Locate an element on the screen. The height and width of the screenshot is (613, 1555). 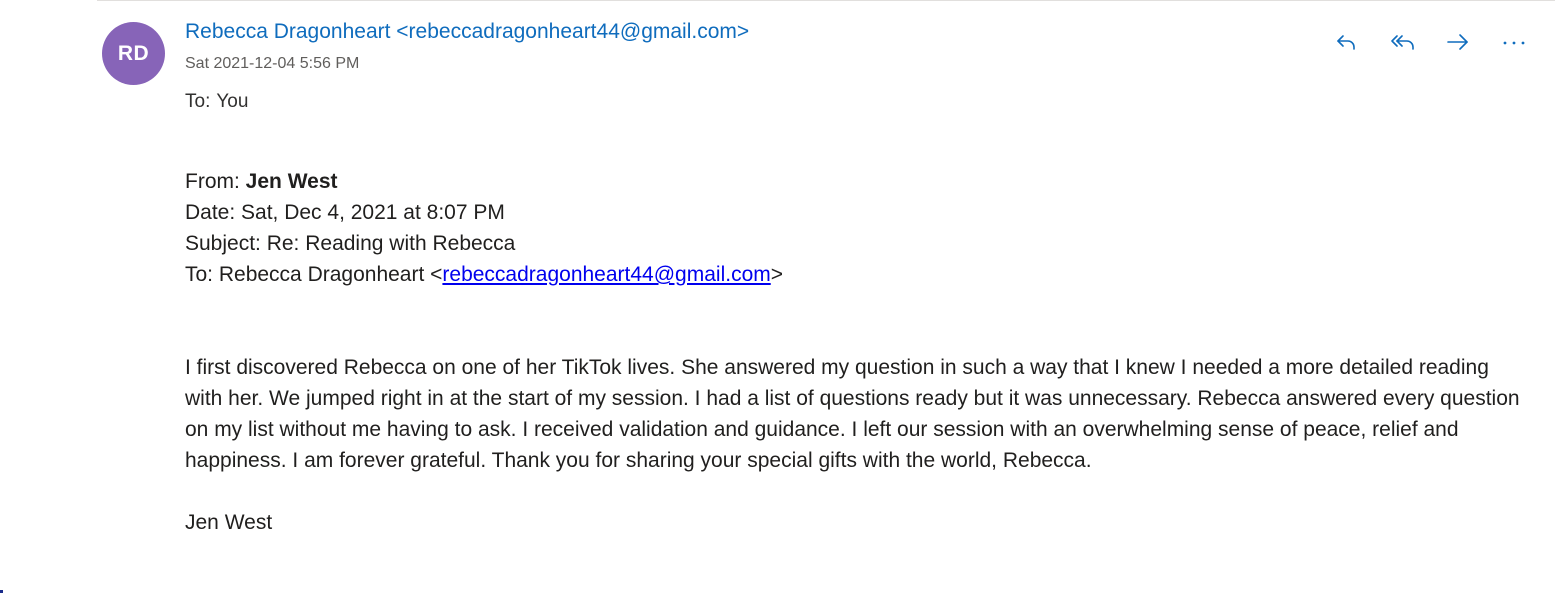
forward-icon is located at coordinates (1457, 42).